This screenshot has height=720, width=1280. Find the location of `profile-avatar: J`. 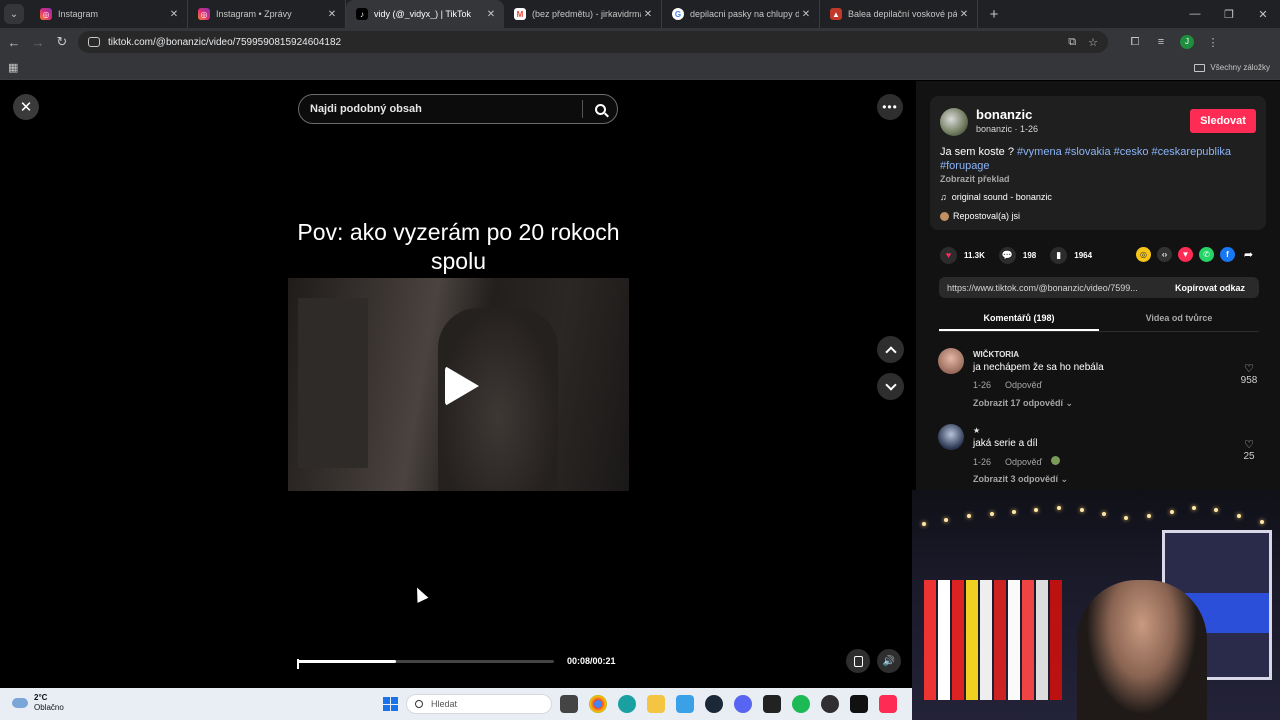

profile-avatar: J is located at coordinates (1187, 42).